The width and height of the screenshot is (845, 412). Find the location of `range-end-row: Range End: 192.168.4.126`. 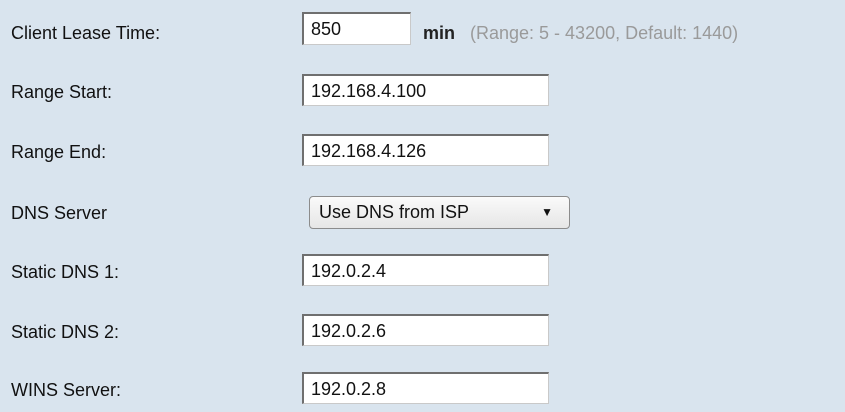

range-end-row: Range End: 192.168.4.126 is located at coordinates (422, 154).